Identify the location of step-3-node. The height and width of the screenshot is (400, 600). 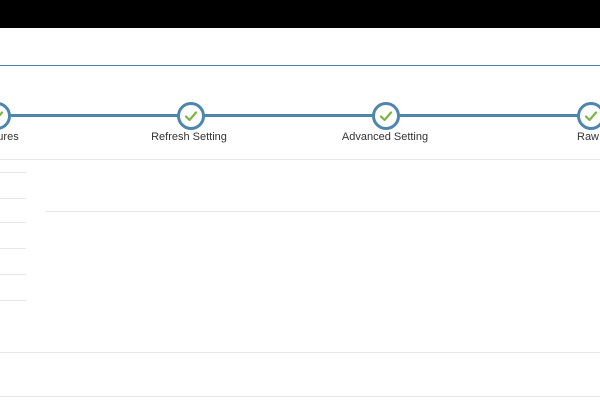
(386, 116).